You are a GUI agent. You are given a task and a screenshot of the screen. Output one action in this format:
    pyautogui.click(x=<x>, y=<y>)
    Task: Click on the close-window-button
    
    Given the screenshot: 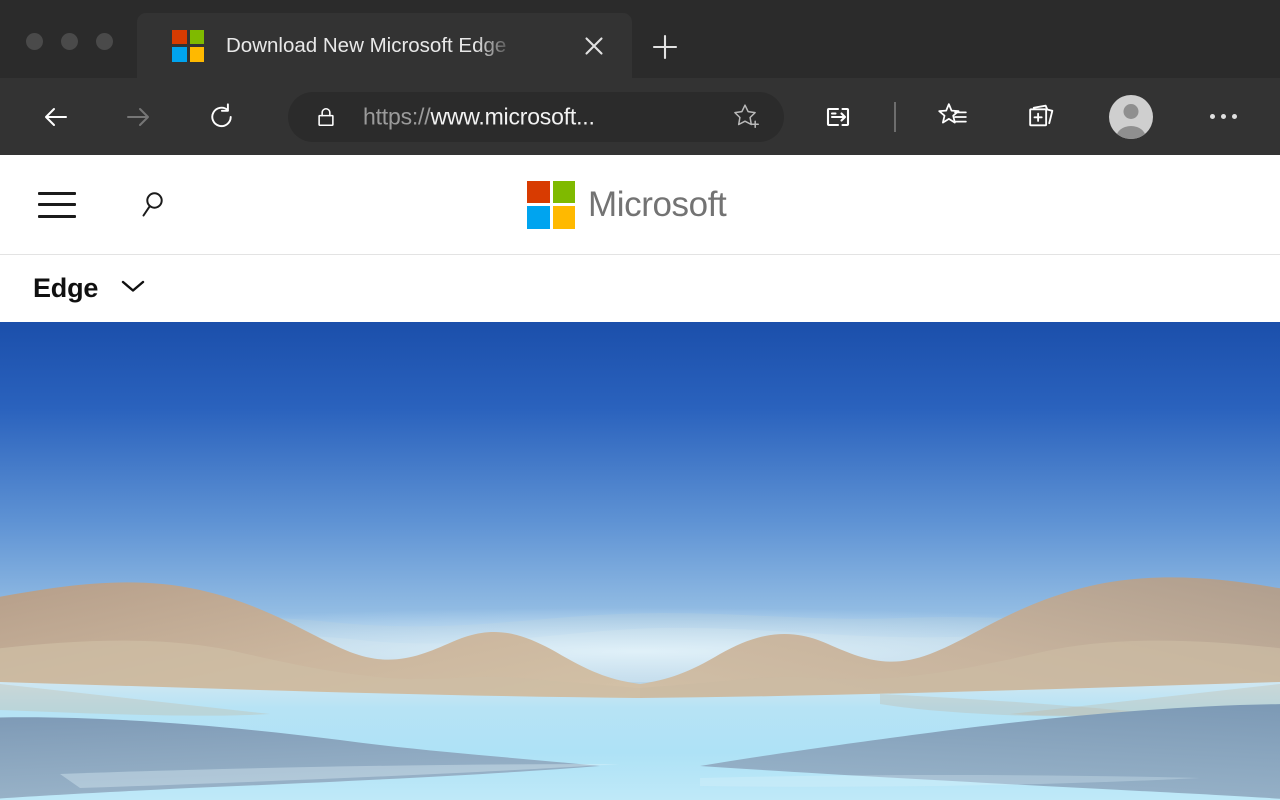 What is the action you would take?
    pyautogui.click(x=34, y=41)
    